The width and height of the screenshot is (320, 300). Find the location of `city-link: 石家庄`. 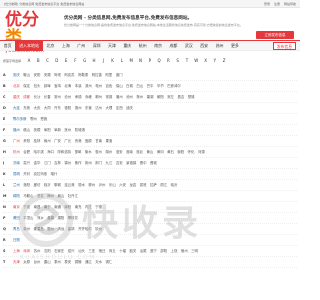

city-link: 石家庄 is located at coordinates (59, 251).